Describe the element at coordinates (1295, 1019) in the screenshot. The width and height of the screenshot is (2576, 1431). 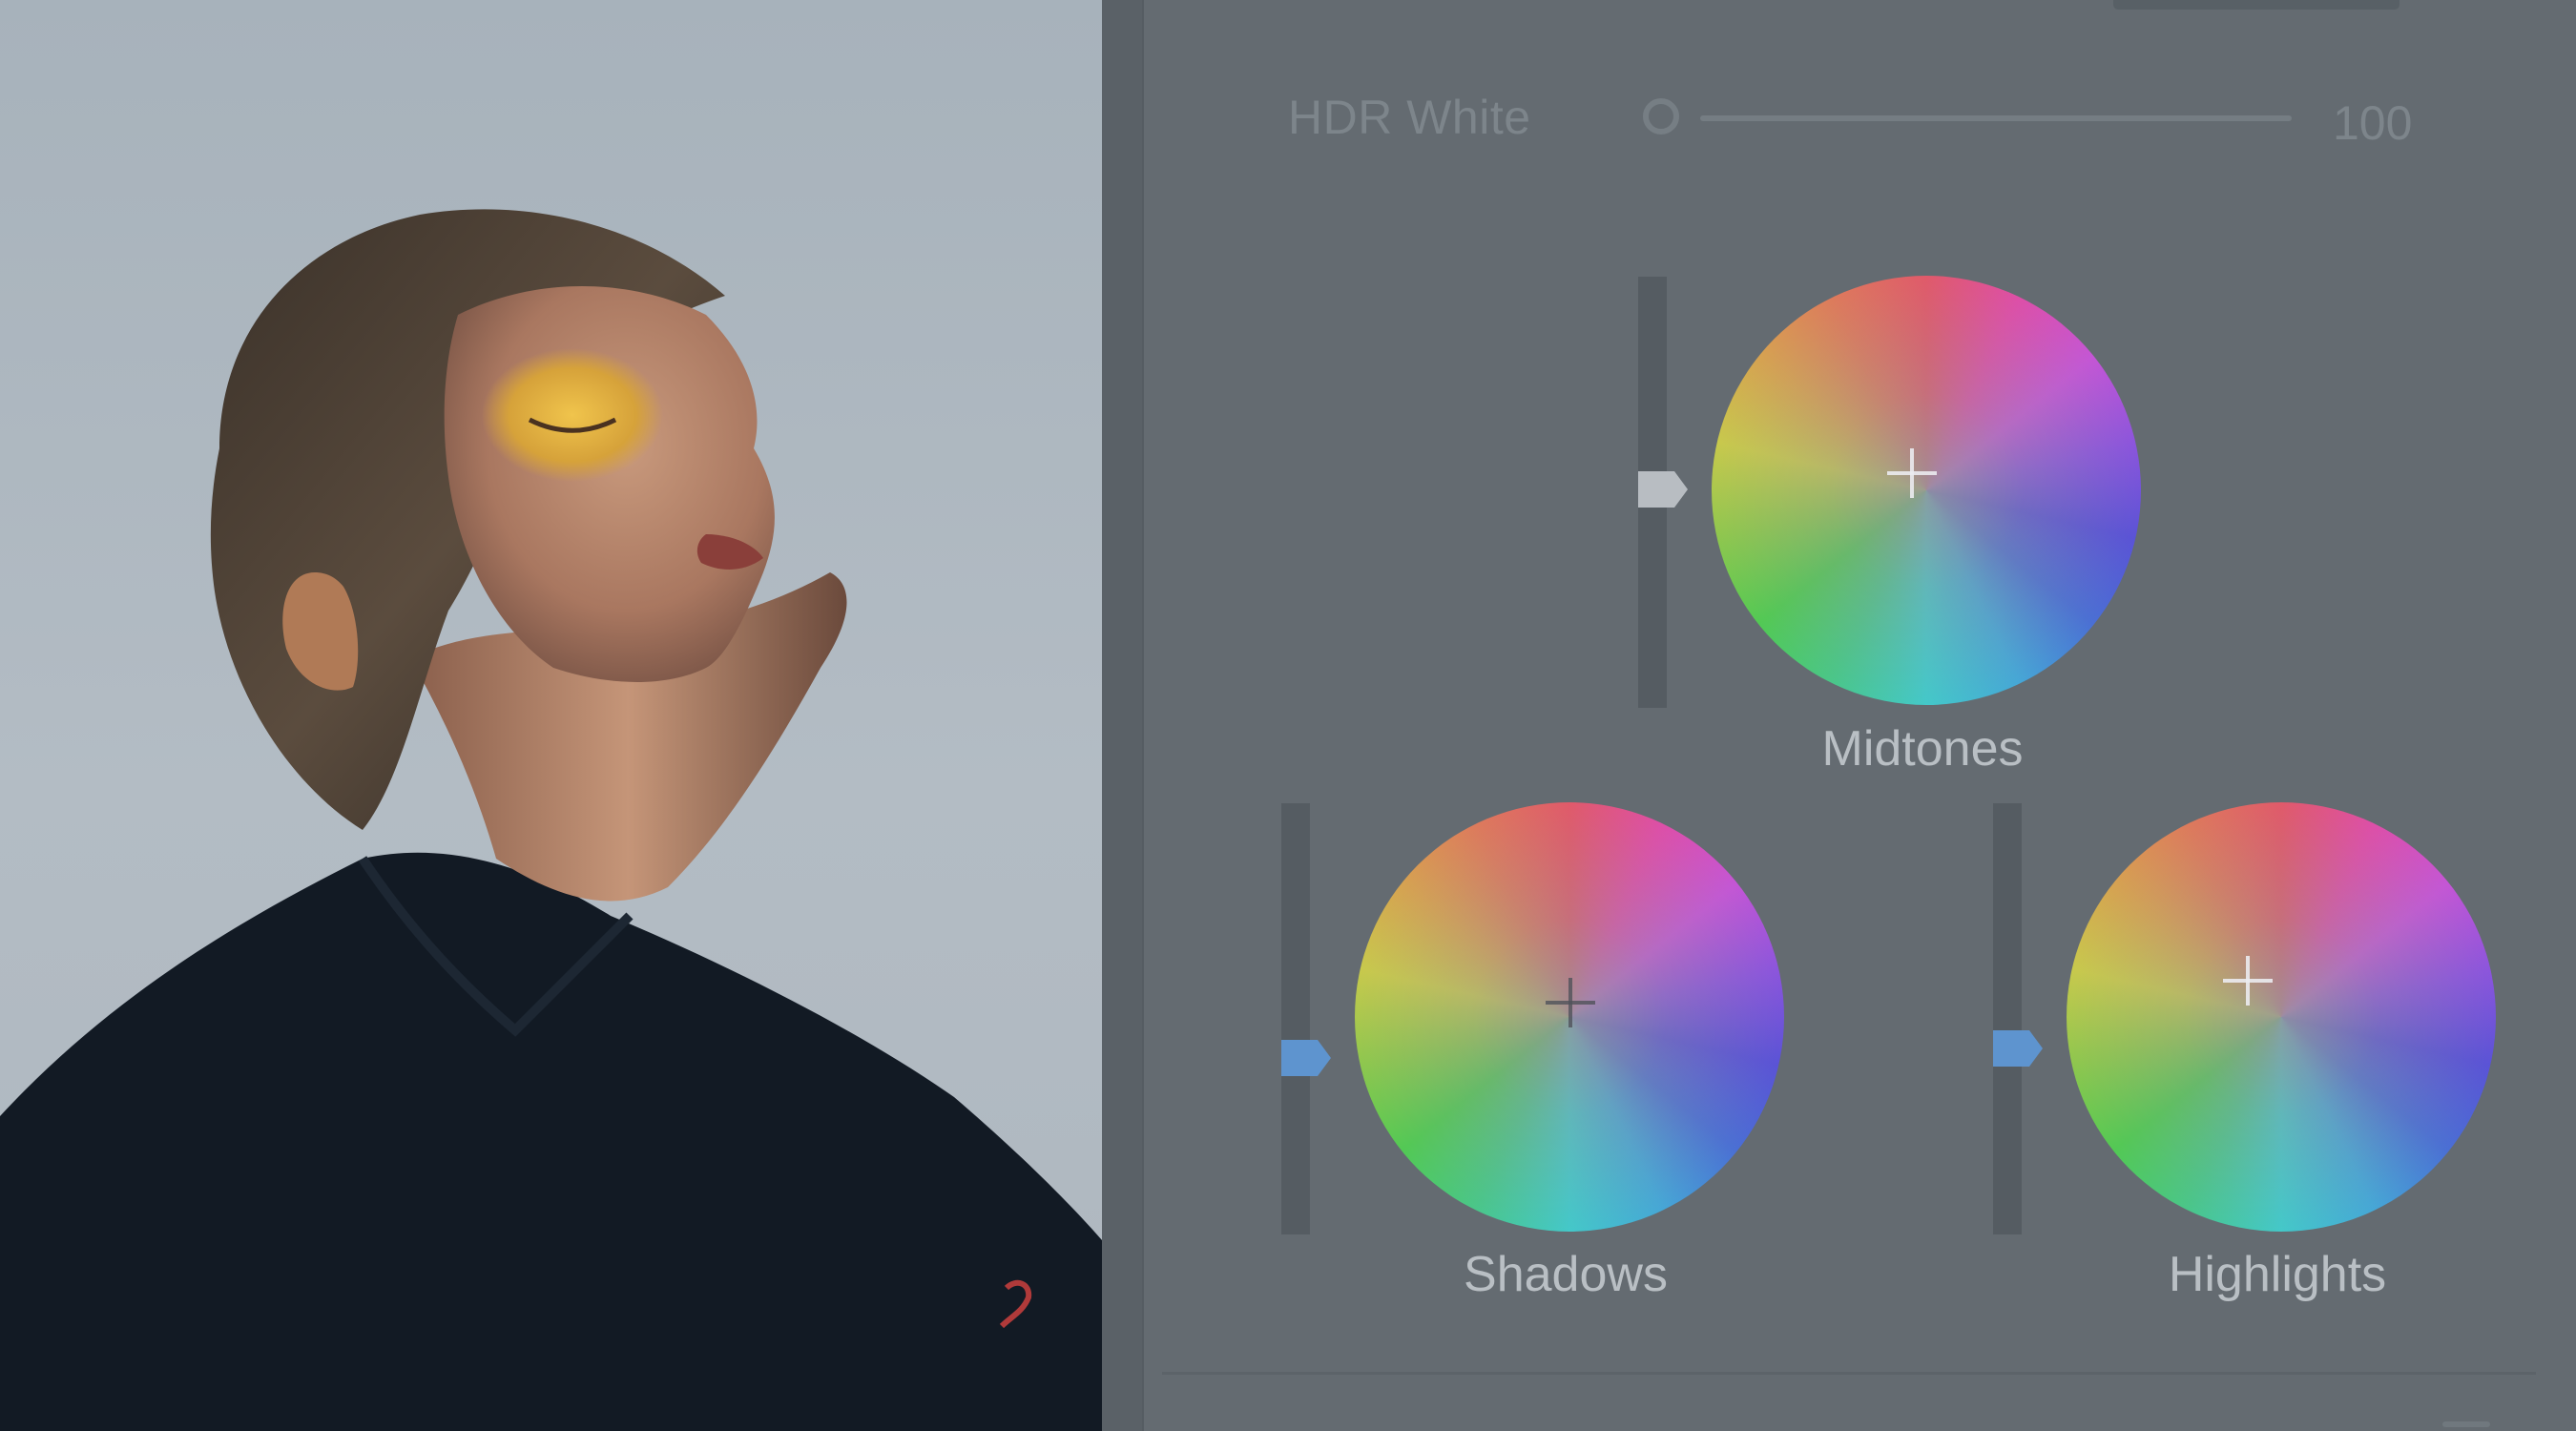
I see `shadows-luminance-slider` at that location.